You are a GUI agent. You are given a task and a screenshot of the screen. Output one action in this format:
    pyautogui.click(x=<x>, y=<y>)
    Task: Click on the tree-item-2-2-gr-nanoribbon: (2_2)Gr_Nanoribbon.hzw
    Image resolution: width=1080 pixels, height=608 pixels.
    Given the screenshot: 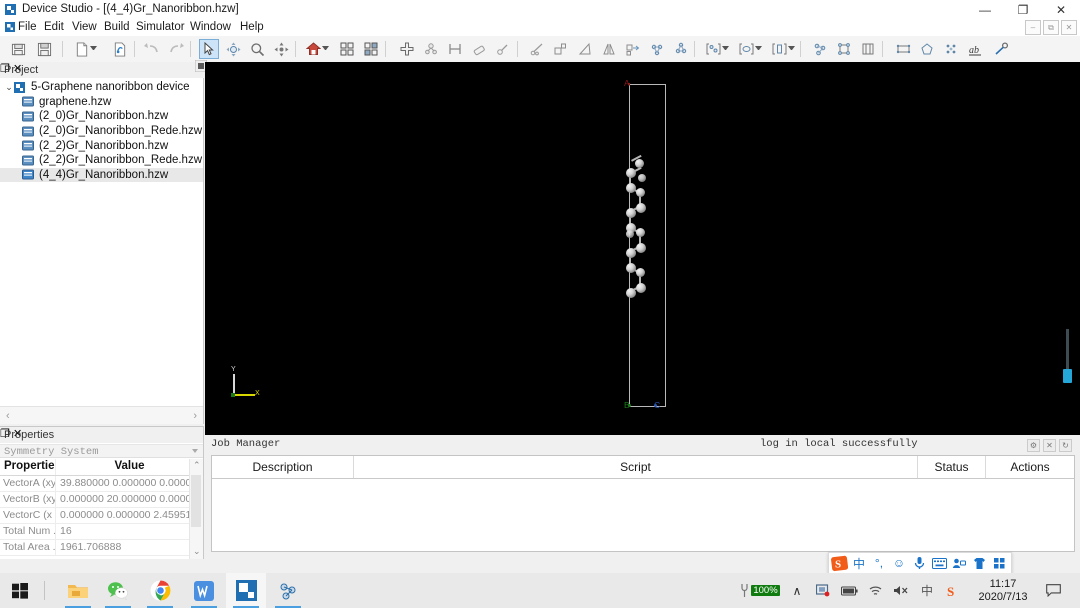 What is the action you would take?
    pyautogui.click(x=101, y=145)
    